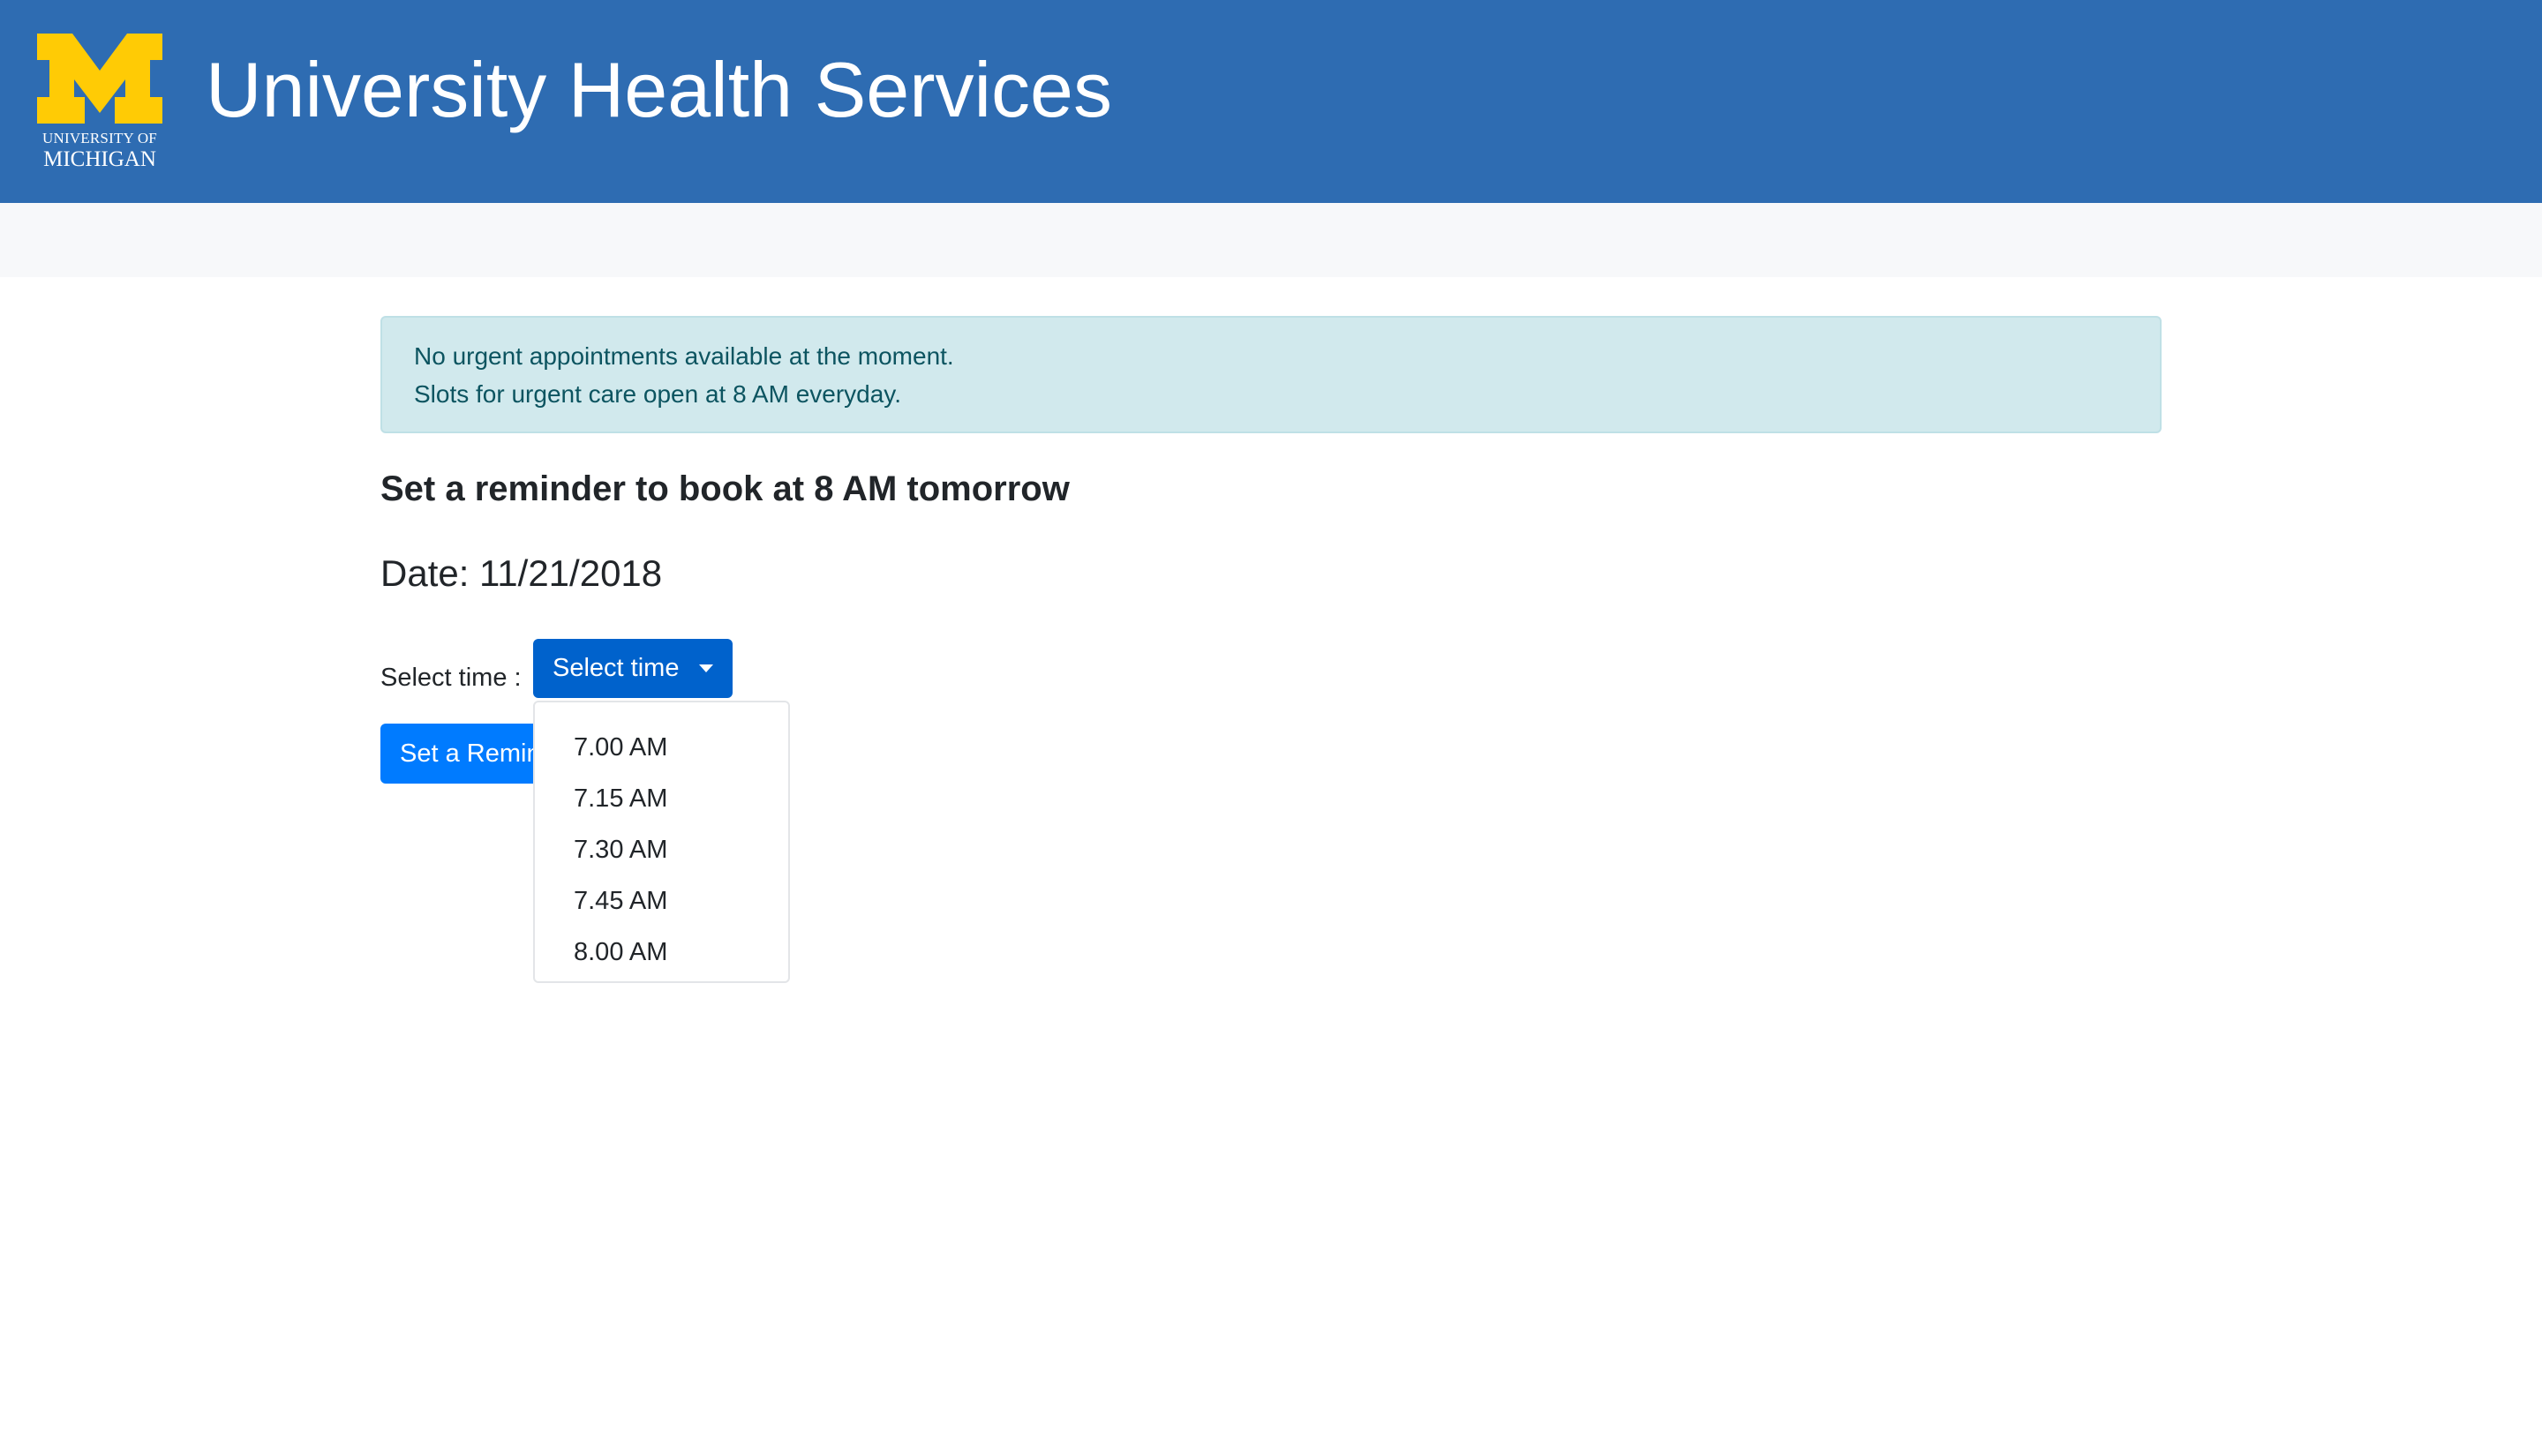  Describe the element at coordinates (661, 747) in the screenshot. I see `time-option-700: 7.00 AM` at that location.